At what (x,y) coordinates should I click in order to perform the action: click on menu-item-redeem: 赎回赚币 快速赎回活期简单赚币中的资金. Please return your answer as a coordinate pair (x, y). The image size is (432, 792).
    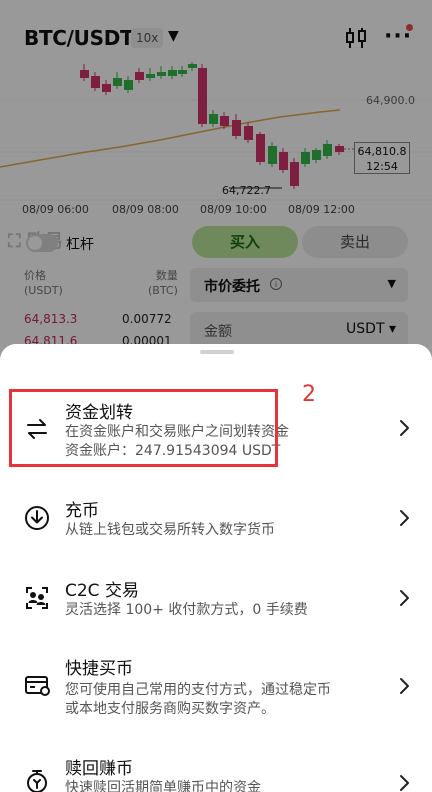
    Looking at the image, I should click on (216, 773).